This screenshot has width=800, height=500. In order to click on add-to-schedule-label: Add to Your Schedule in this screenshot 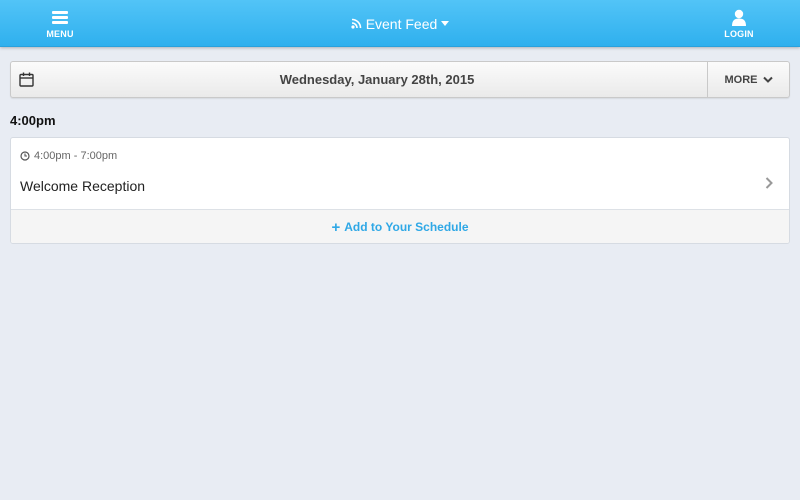, I will do `click(406, 227)`.